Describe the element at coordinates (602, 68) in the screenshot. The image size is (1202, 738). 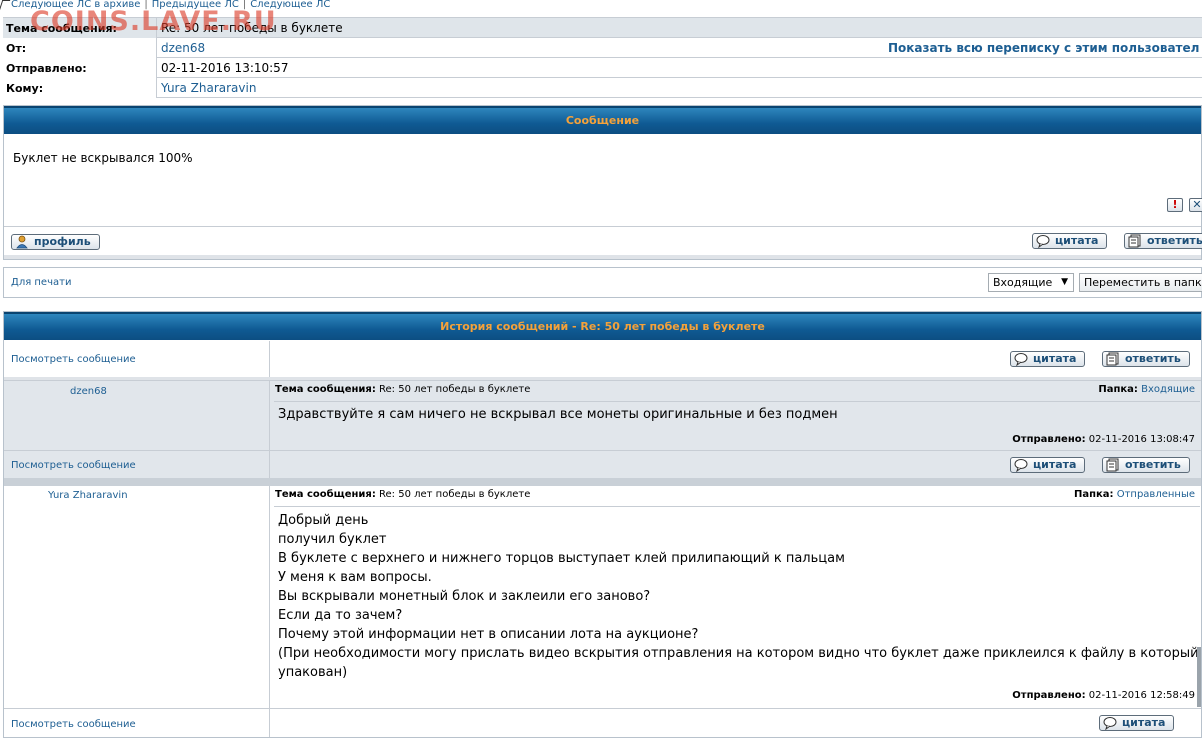
I see `sent-row: Отправлено: 02-11-2016 13:10:57` at that location.